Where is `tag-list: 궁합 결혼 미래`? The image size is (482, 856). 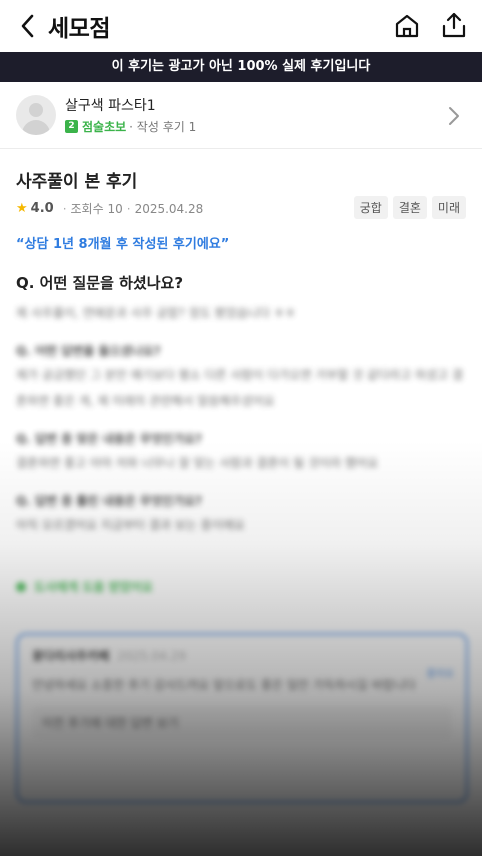 tag-list: 궁합 결혼 미래 is located at coordinates (409, 207).